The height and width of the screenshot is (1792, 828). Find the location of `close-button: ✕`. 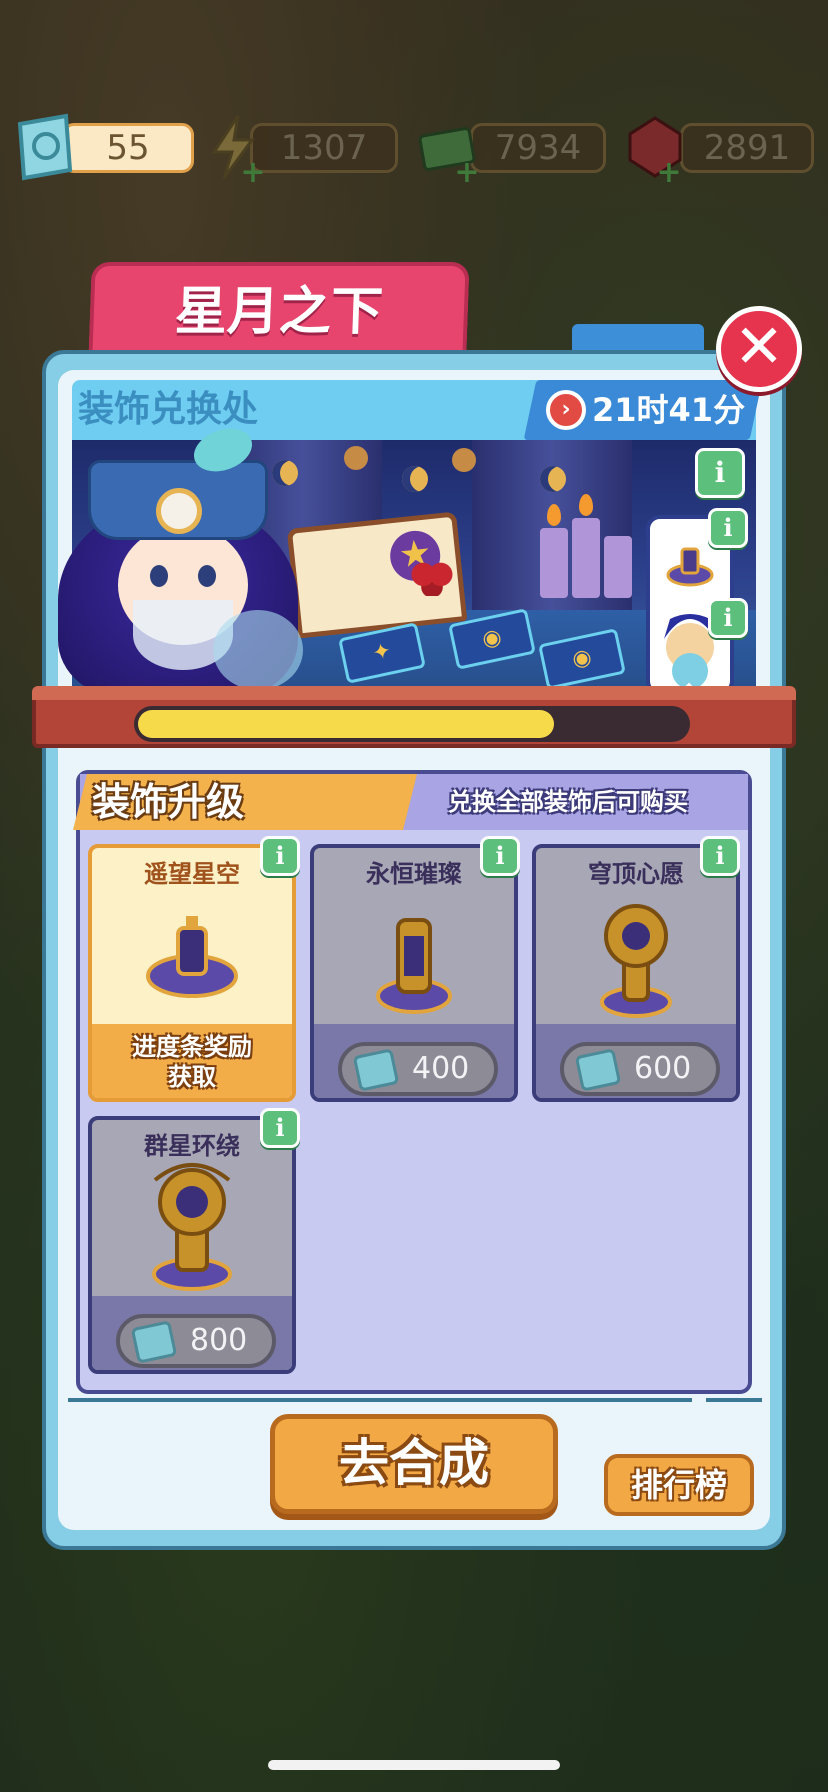

close-button: ✕ is located at coordinates (759, 349).